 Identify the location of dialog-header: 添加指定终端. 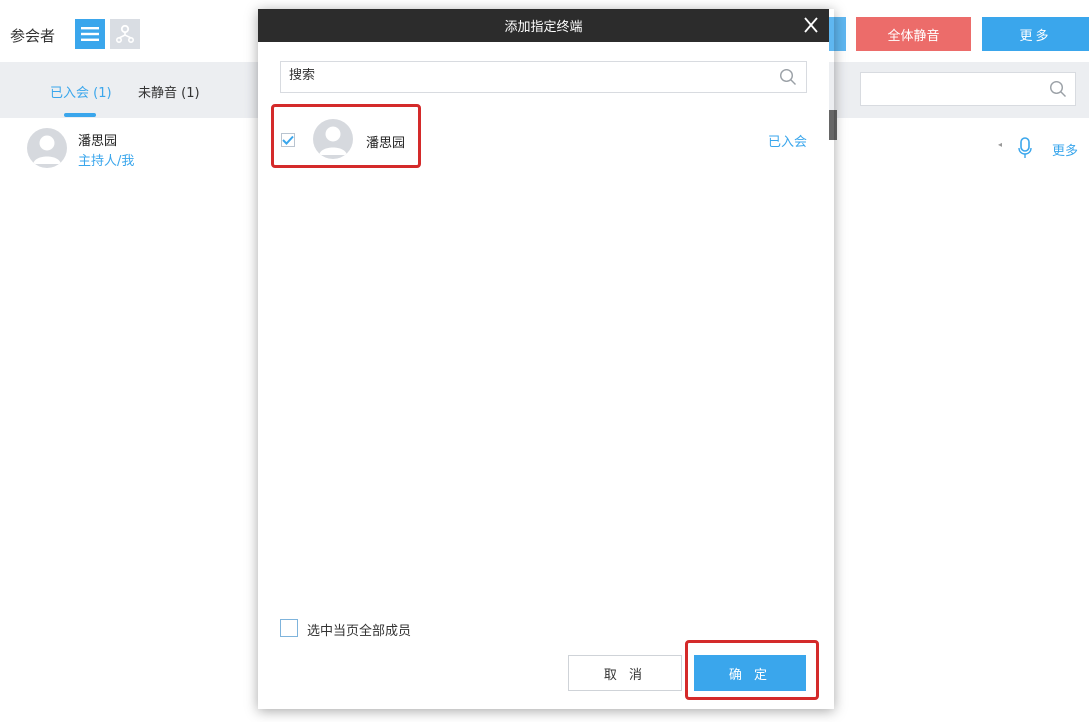
(543, 25).